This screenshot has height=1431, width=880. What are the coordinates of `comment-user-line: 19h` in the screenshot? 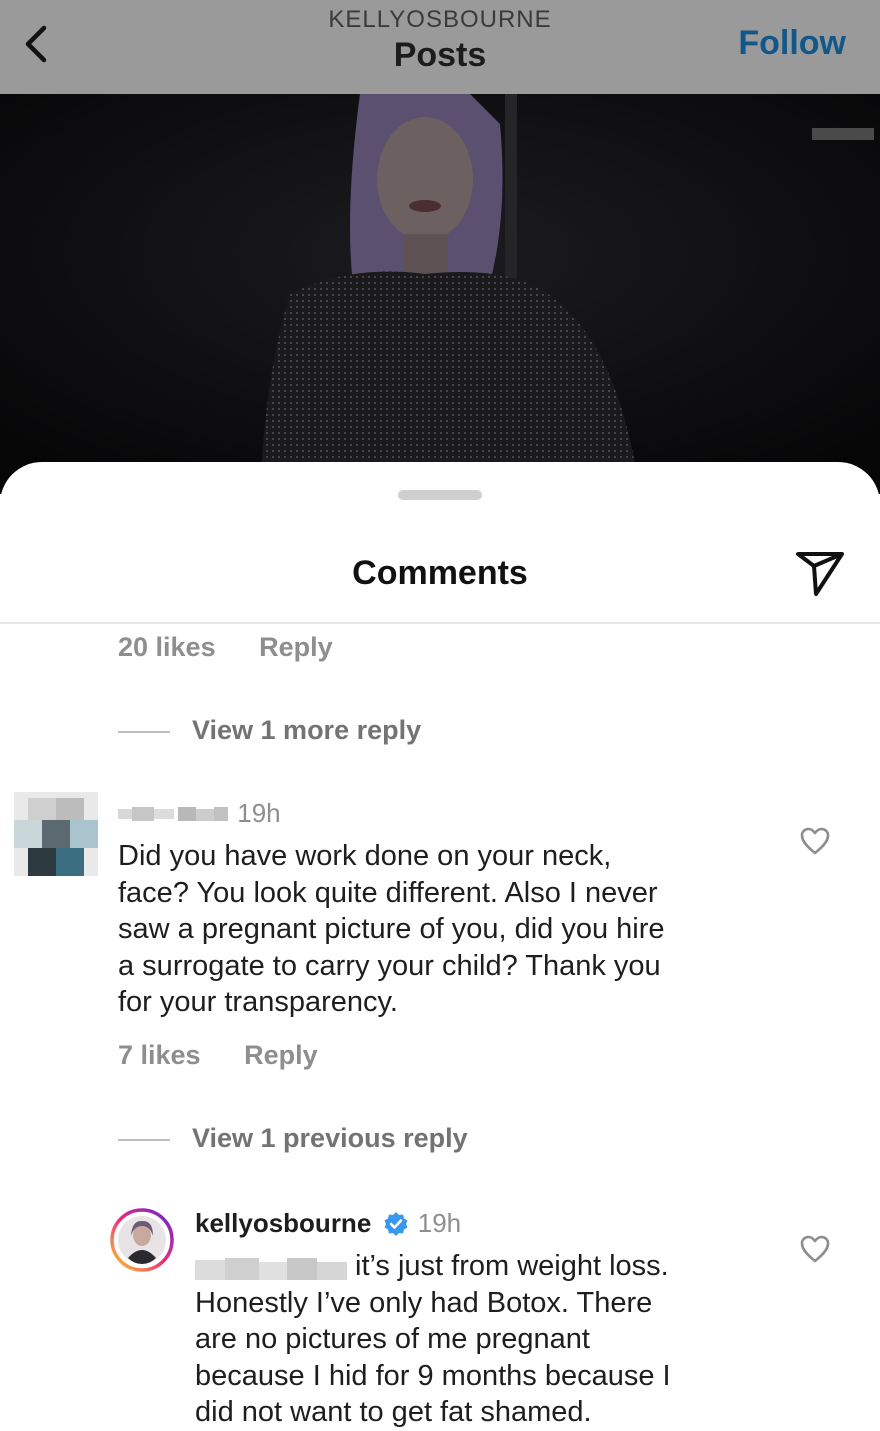 It's located at (199, 813).